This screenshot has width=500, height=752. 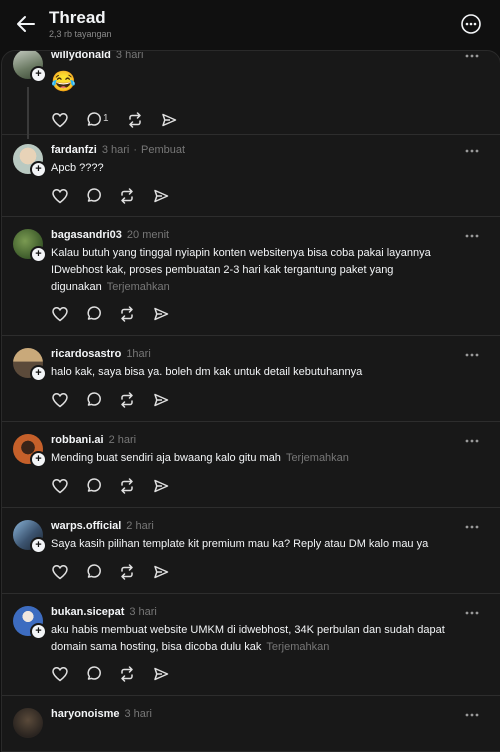 What do you see at coordinates (63, 82) in the screenshot?
I see `emoji-laugh: 😂` at bounding box center [63, 82].